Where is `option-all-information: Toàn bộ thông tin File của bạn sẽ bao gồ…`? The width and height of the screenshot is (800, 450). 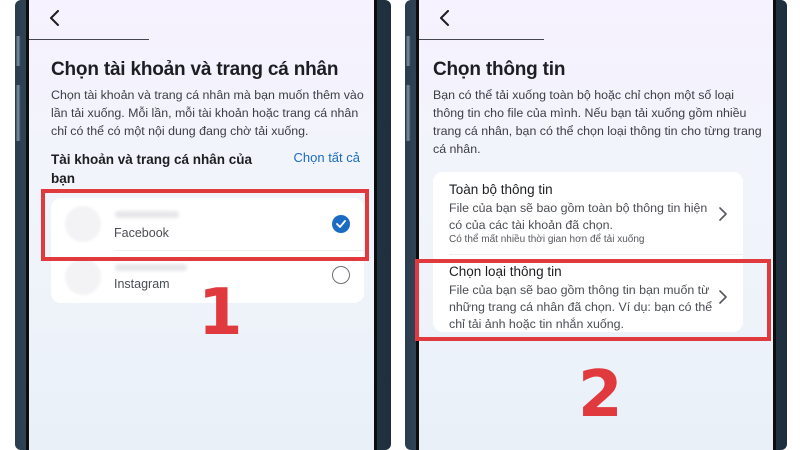
option-all-information: Toàn bộ thông tin File của bạn sẽ bao gồ… is located at coordinates (588, 212).